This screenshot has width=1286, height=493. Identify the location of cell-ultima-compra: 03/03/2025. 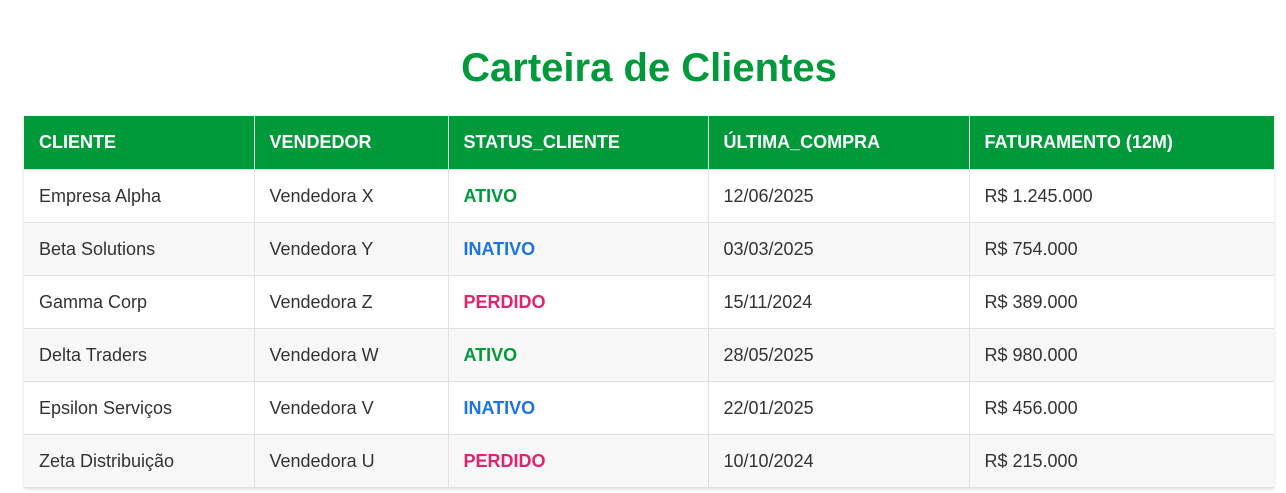
(839, 249).